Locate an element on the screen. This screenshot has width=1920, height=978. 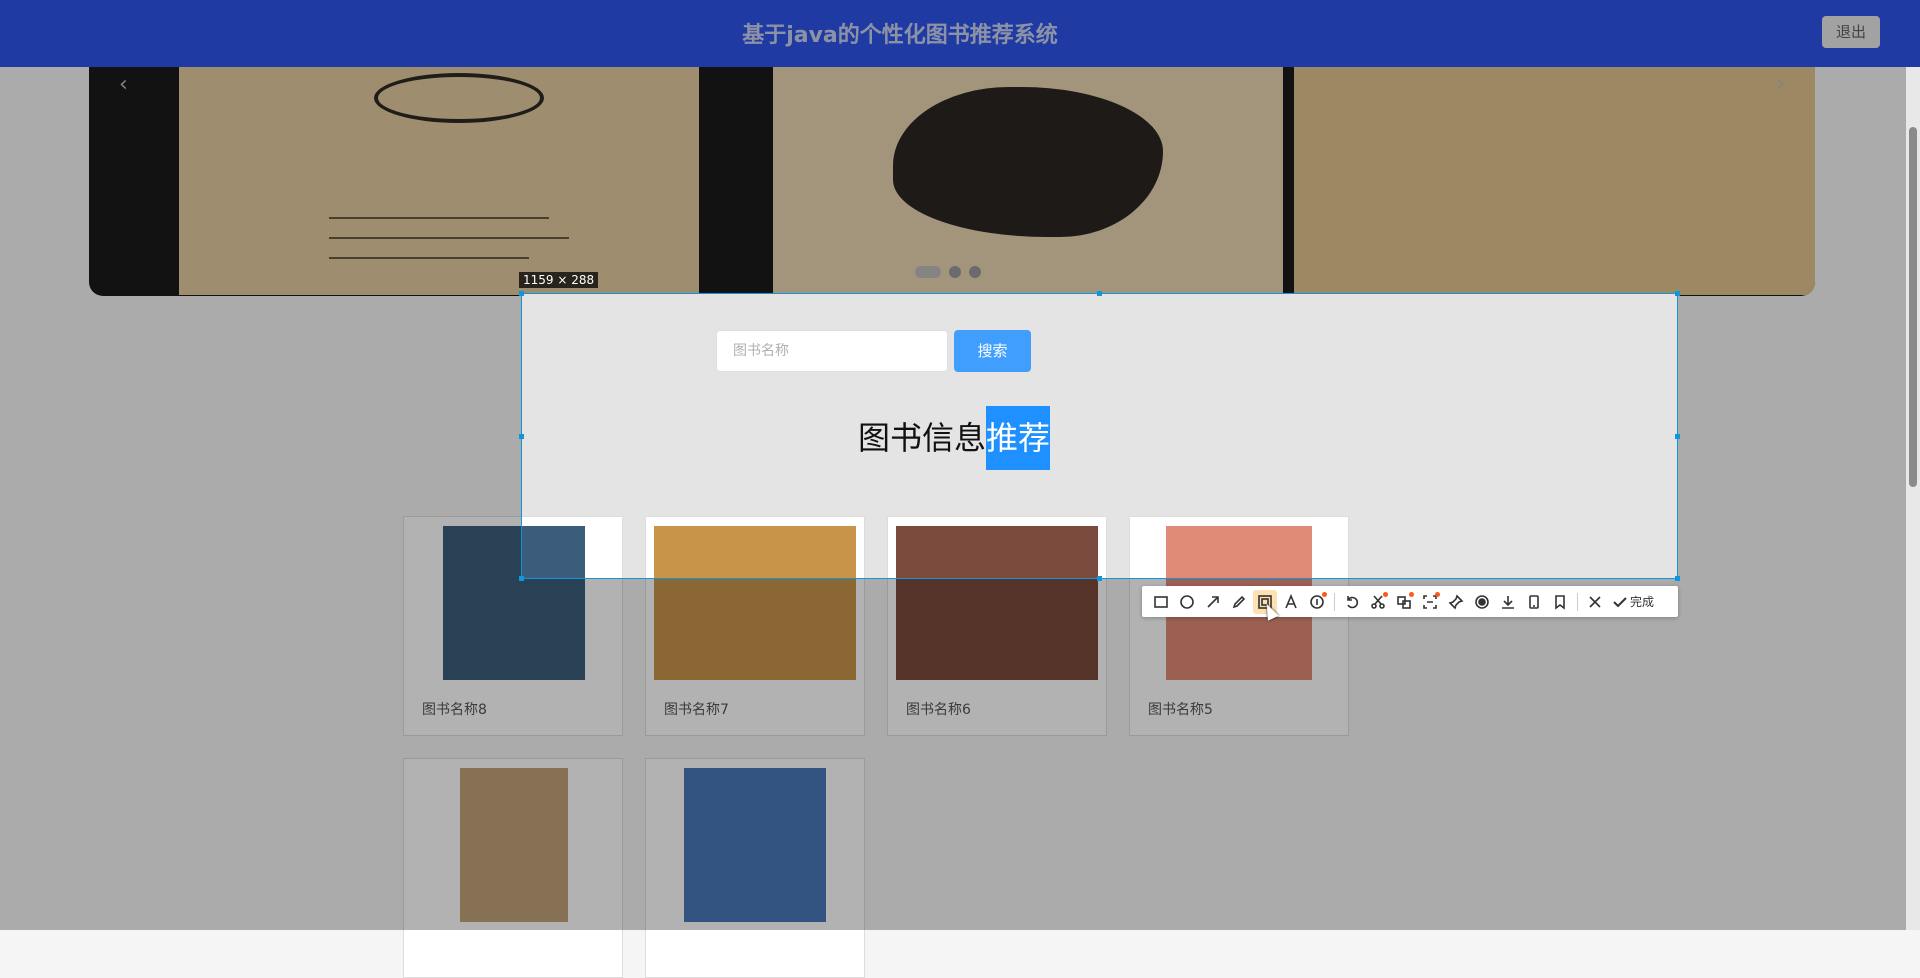
text-icon is located at coordinates (1291, 602).